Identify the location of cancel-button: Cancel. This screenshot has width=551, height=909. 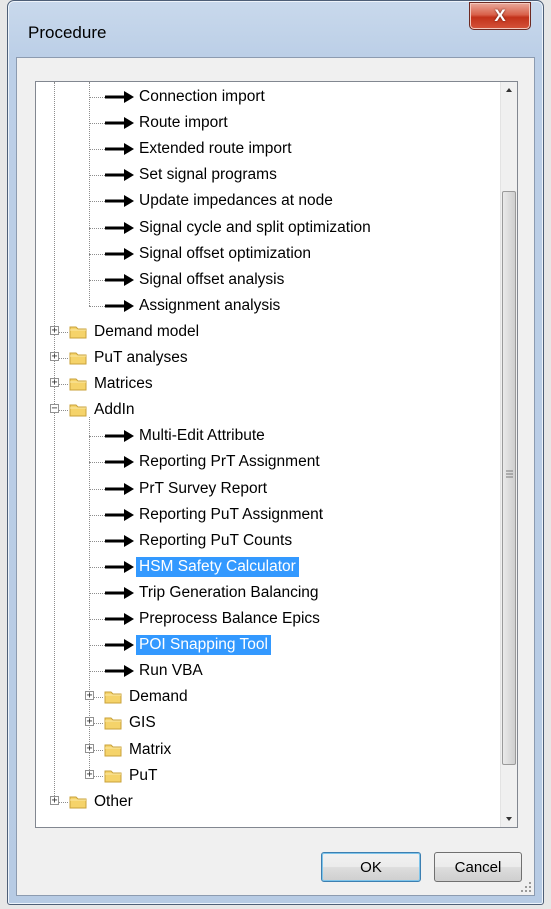
(478, 867).